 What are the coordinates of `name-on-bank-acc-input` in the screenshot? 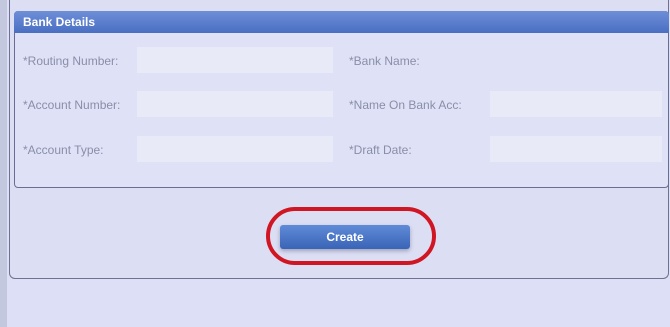 It's located at (576, 104).